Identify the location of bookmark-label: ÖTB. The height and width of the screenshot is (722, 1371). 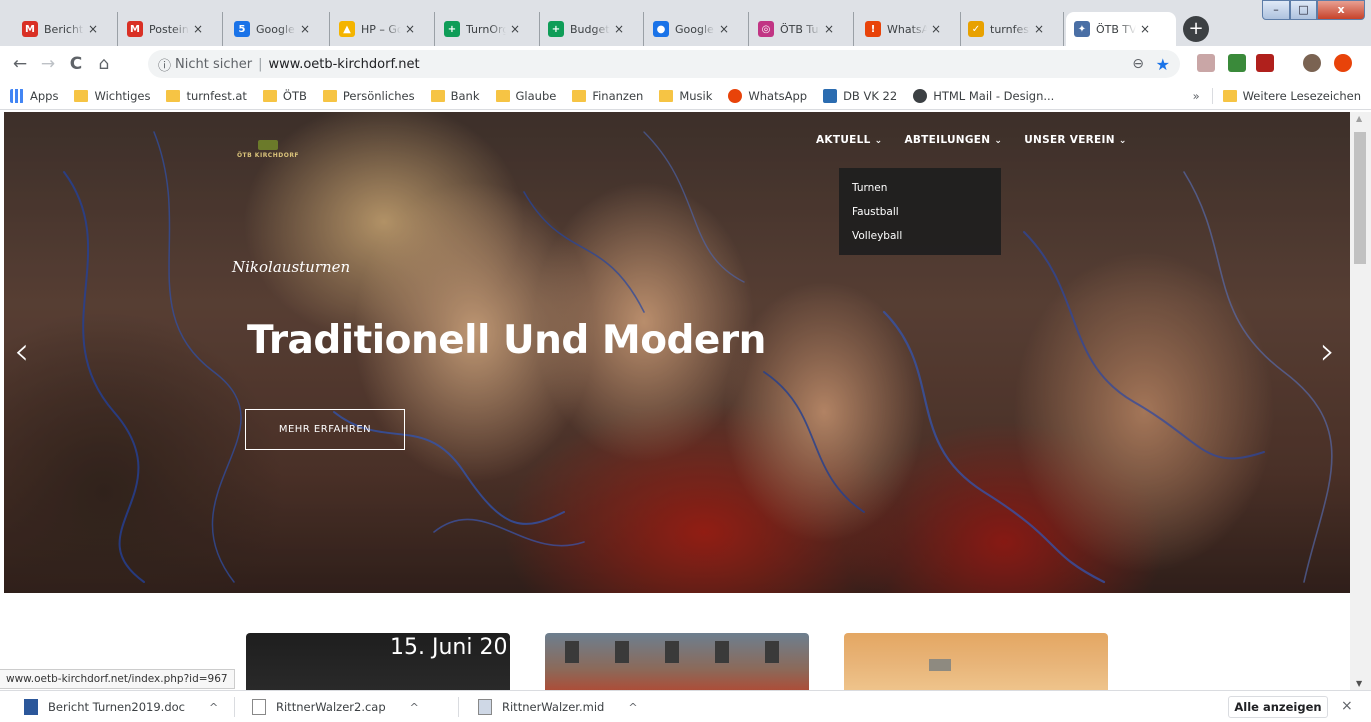
(294, 95).